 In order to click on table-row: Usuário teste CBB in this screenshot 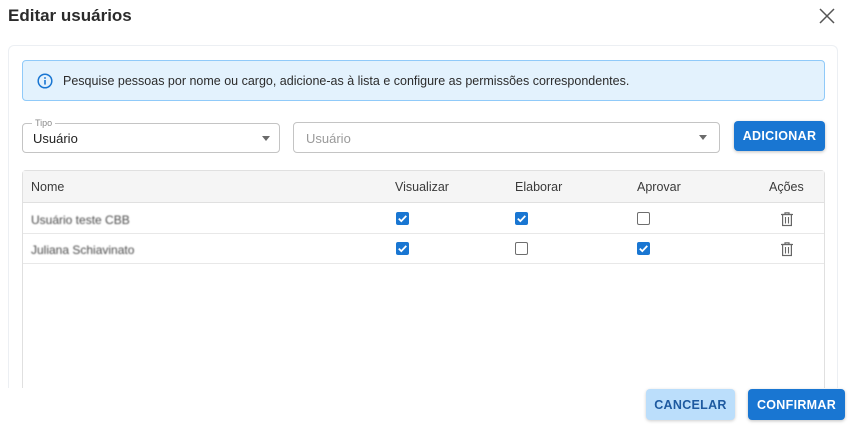, I will do `click(423, 219)`.